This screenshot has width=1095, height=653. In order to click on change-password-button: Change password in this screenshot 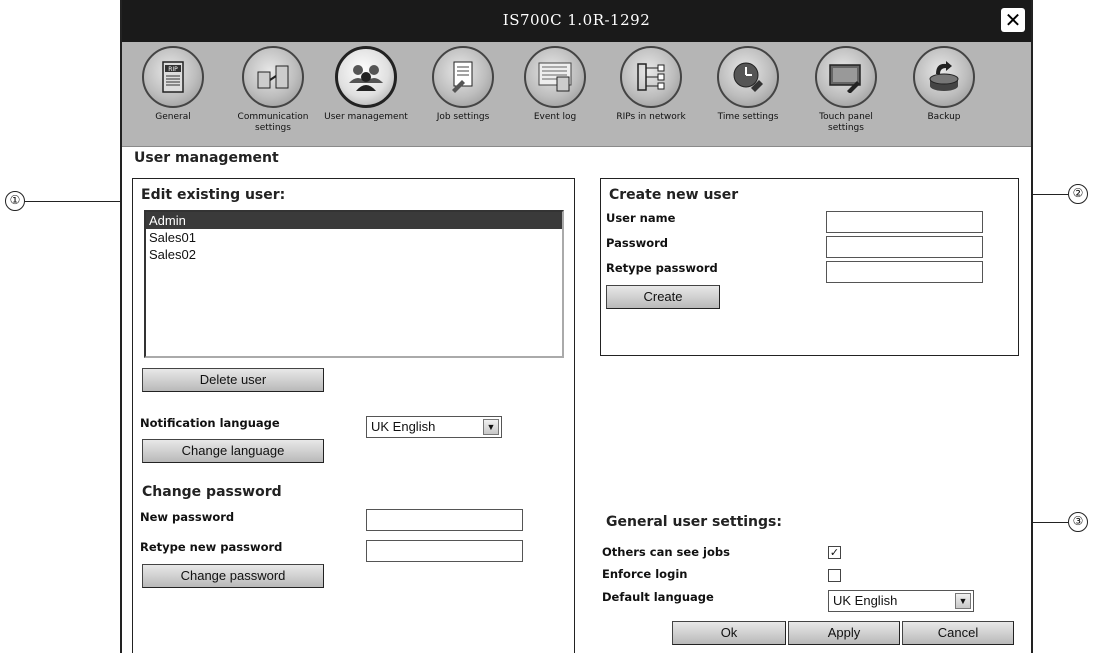, I will do `click(233, 576)`.